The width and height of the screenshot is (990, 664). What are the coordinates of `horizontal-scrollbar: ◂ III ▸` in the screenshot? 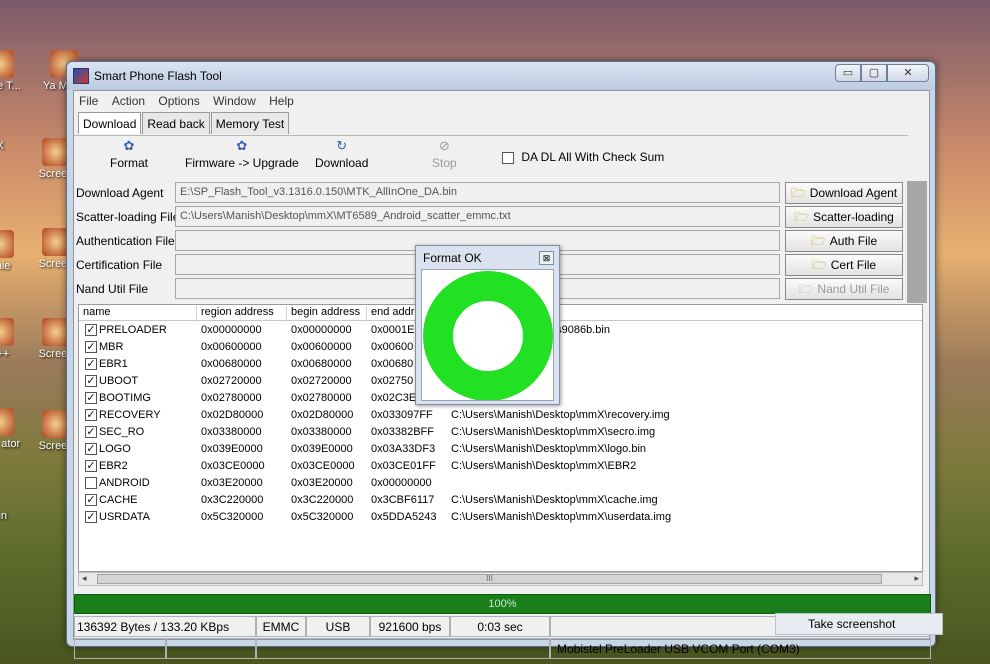 It's located at (500, 579).